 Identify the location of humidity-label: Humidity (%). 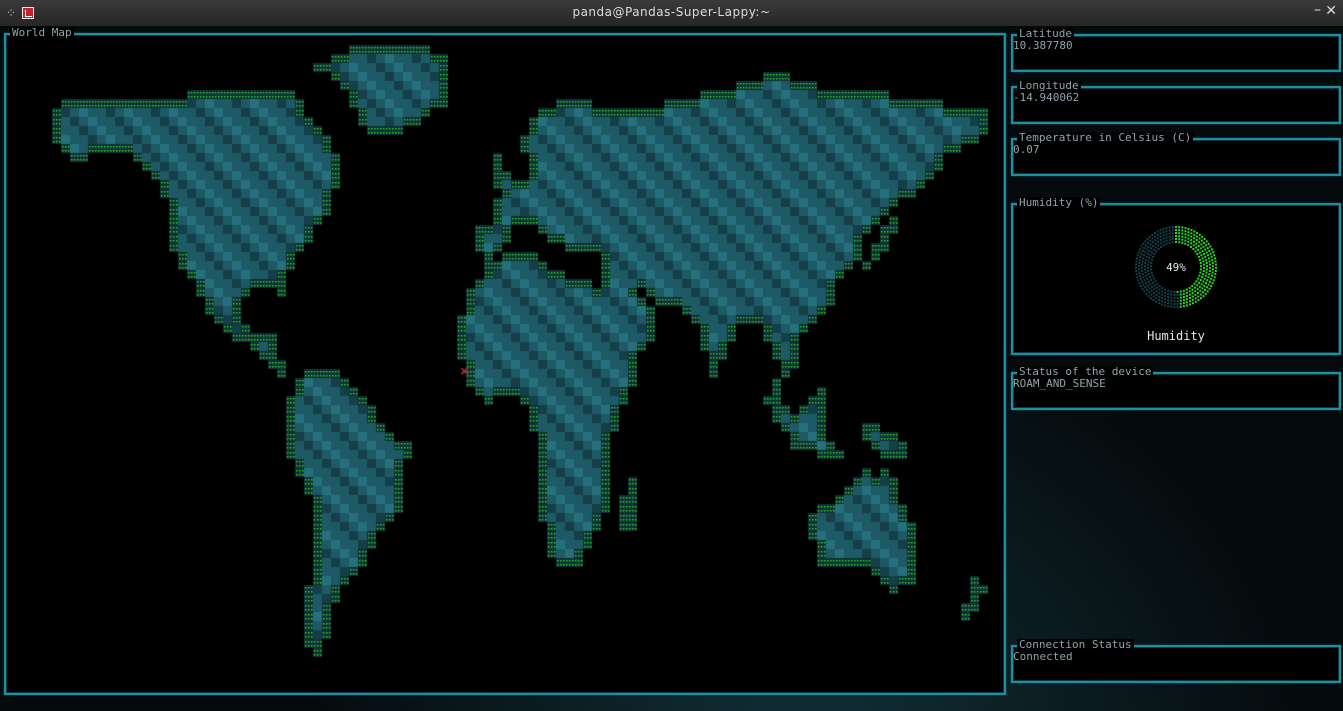
(1059, 202).